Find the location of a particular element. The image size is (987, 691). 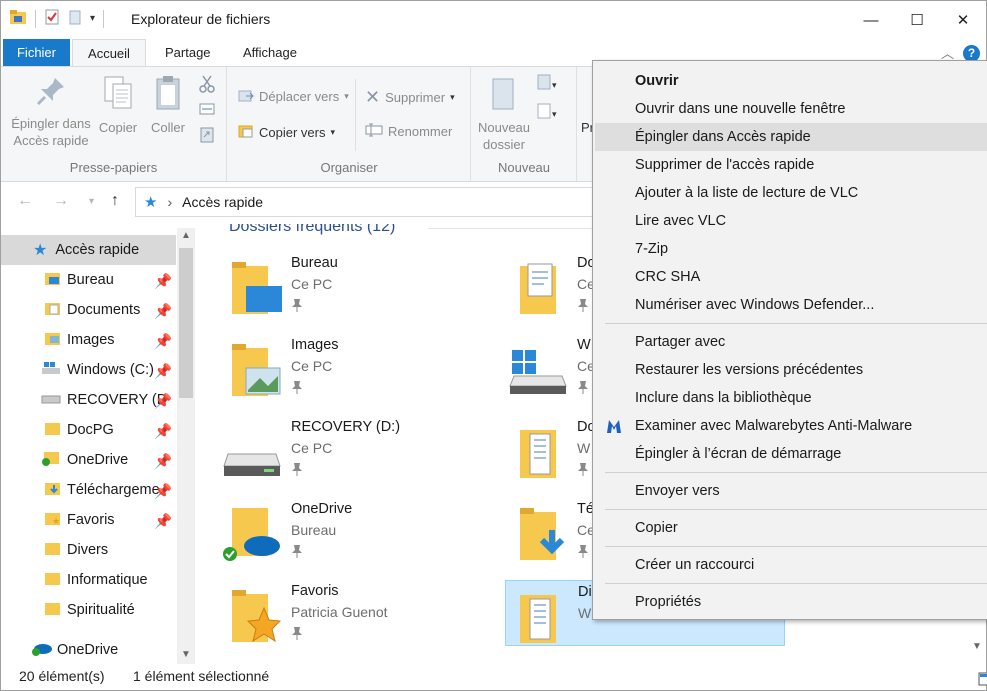

recent-locations-chevron-icon: ▾ is located at coordinates (91, 201).